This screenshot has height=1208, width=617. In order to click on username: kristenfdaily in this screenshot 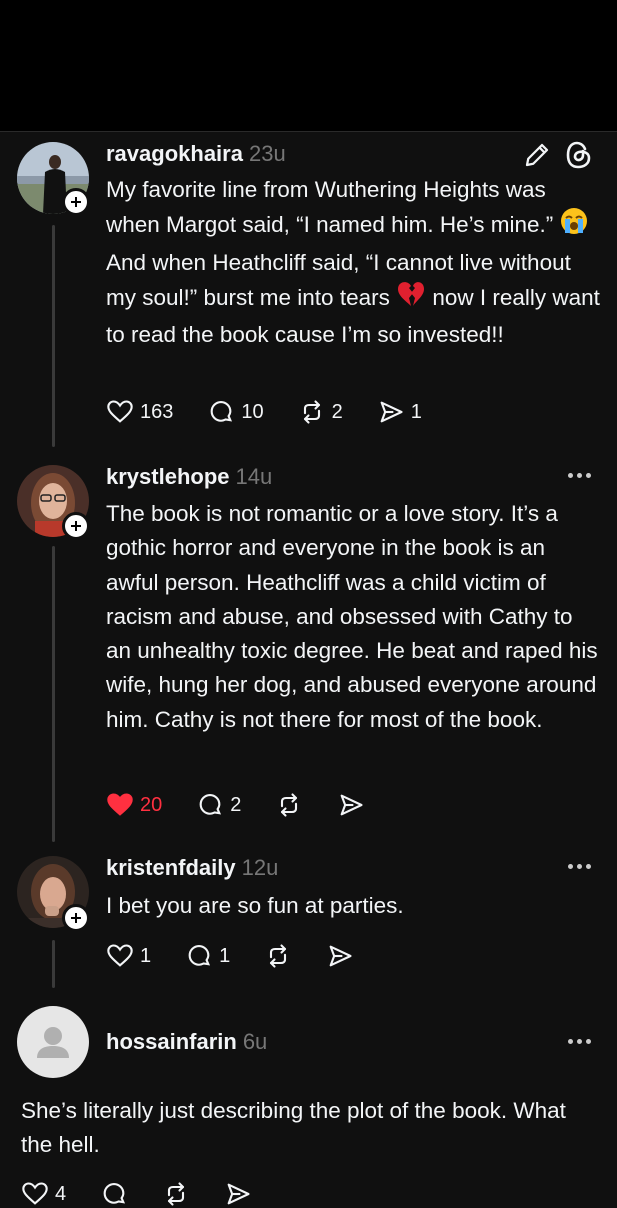, I will do `click(171, 867)`.